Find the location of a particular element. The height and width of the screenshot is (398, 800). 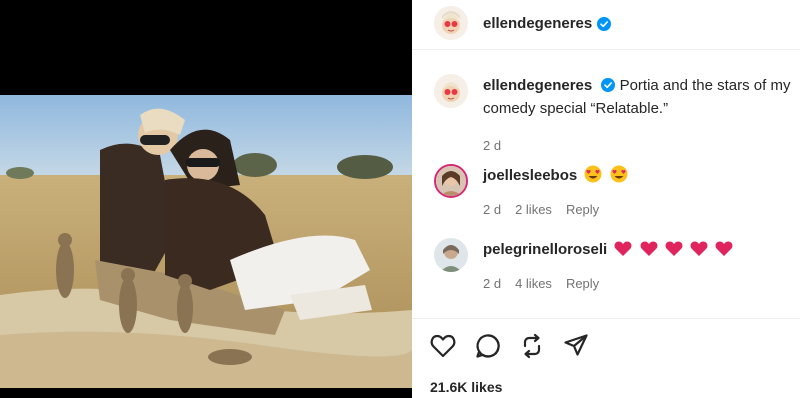

post-header: ellendegeneres is located at coordinates (606, 25).